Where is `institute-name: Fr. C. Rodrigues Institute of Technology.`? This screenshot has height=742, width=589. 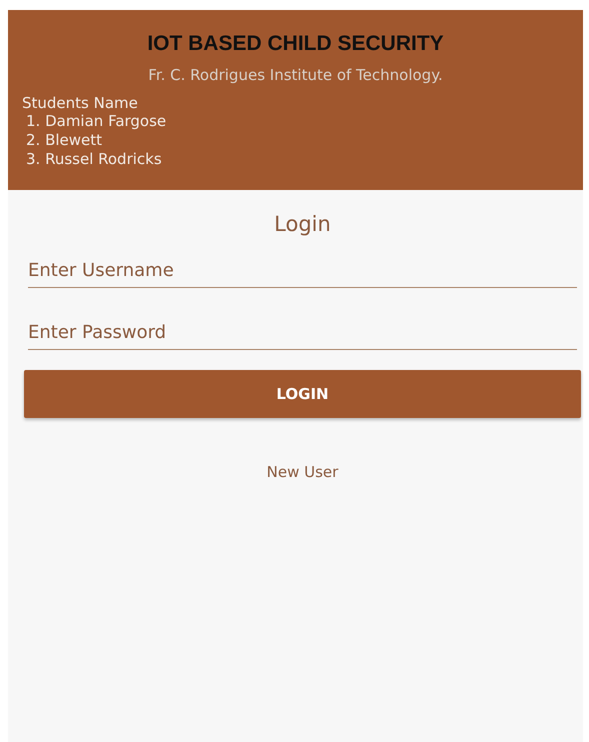 institute-name: Fr. C. Rodrigues Institute of Technology. is located at coordinates (295, 75).